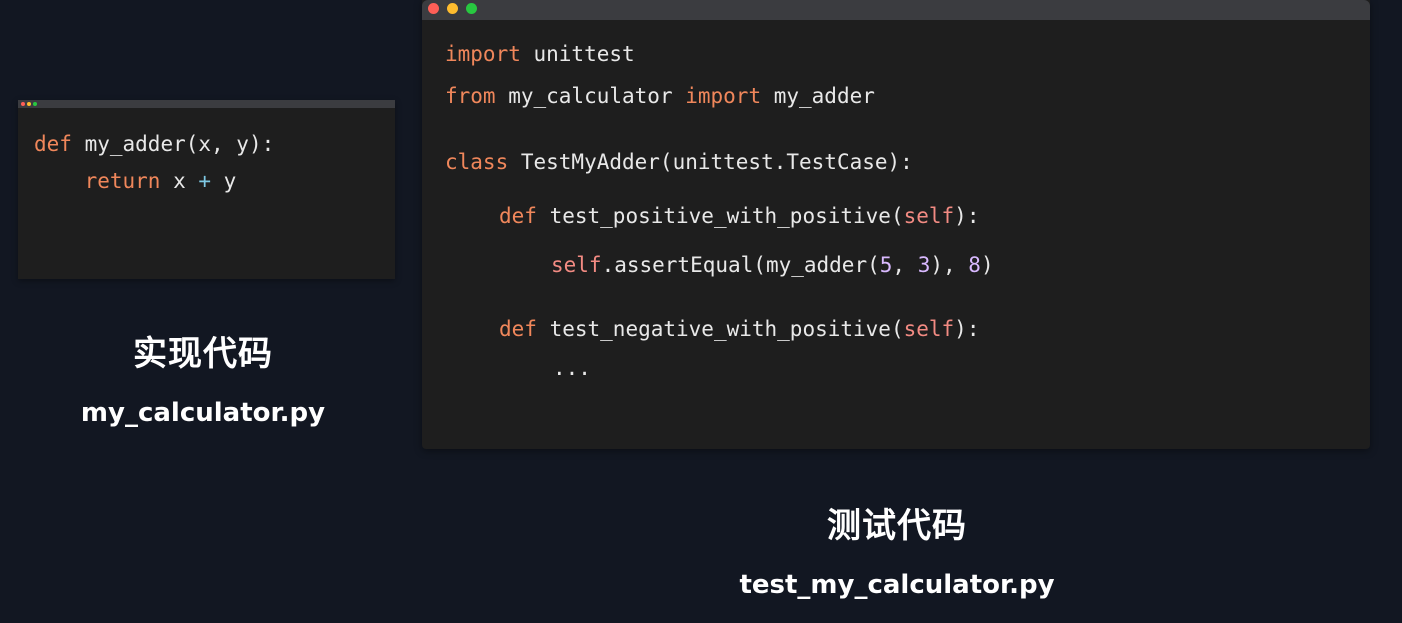 This screenshot has height=623, width=1402. Describe the element at coordinates (710, 162) in the screenshot. I see `code-text: TestMyAdder(unittest.TestCase):` at that location.